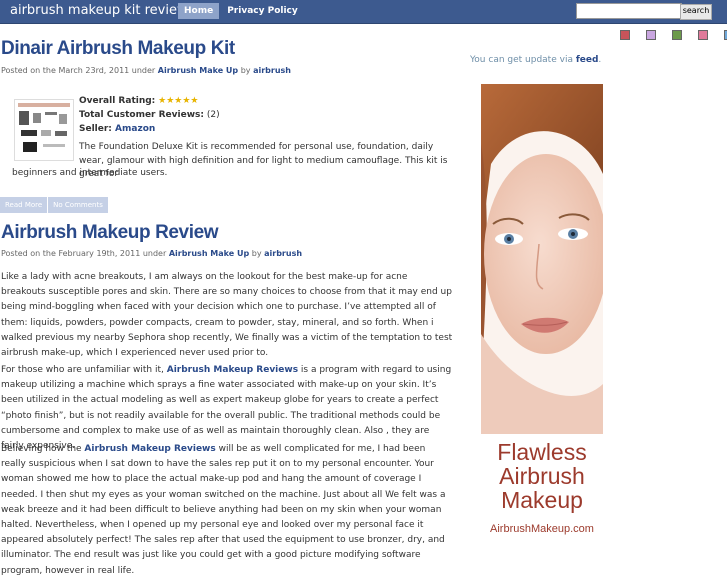  Describe the element at coordinates (212, 115) in the screenshot. I see `total-reviews-value: (2)` at that location.